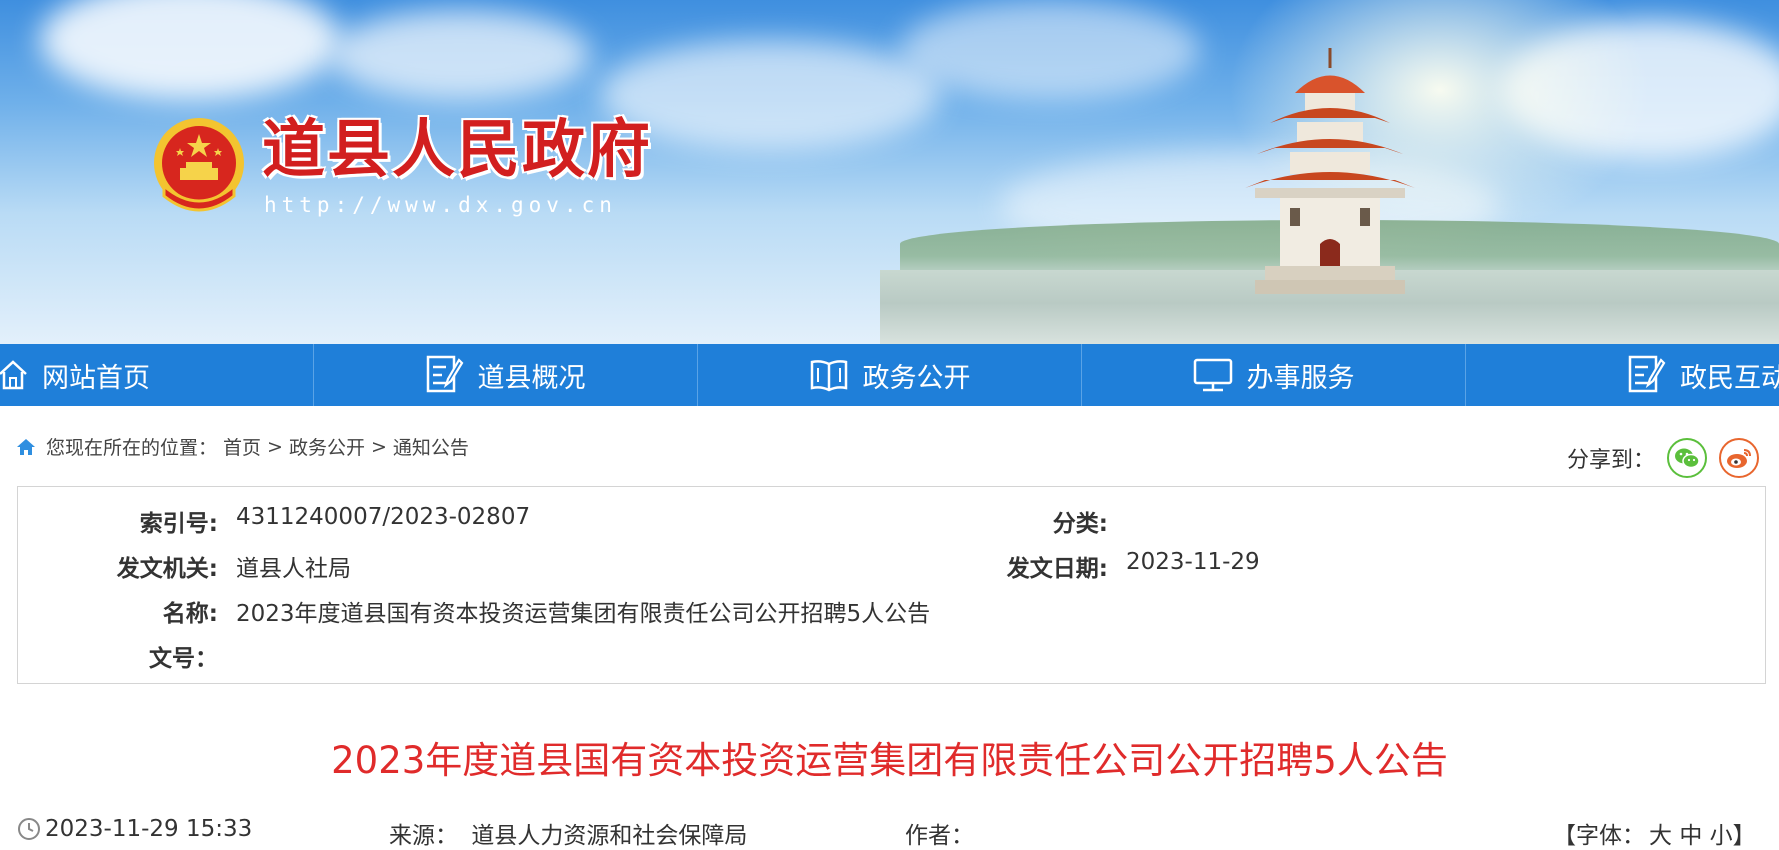 Image resolution: width=1779 pixels, height=850 pixels. Describe the element at coordinates (157, 375) in the screenshot. I see `nav-item-home: 网站首页` at that location.